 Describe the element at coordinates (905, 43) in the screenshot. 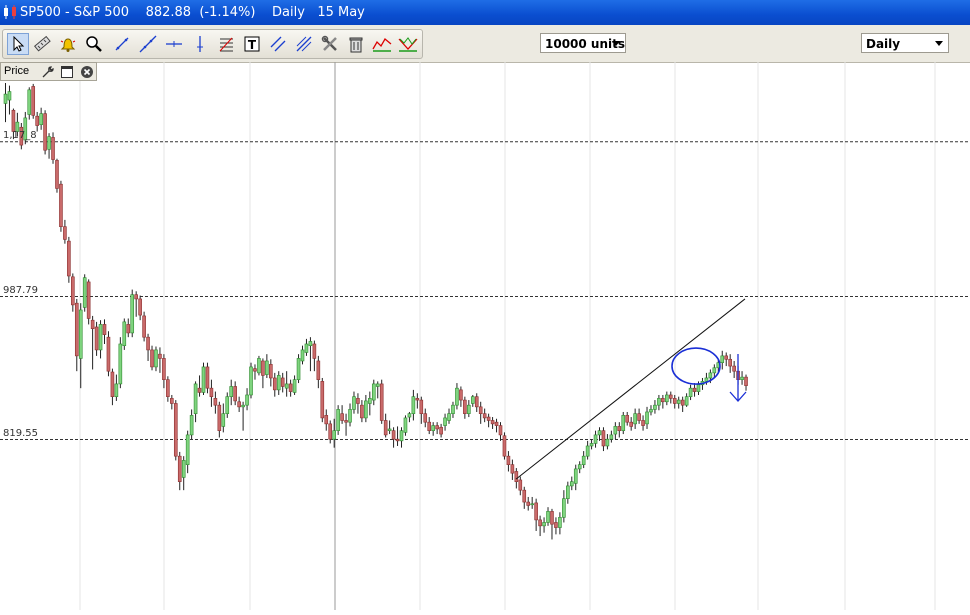

I see `period-dropdown: Daily` at that location.